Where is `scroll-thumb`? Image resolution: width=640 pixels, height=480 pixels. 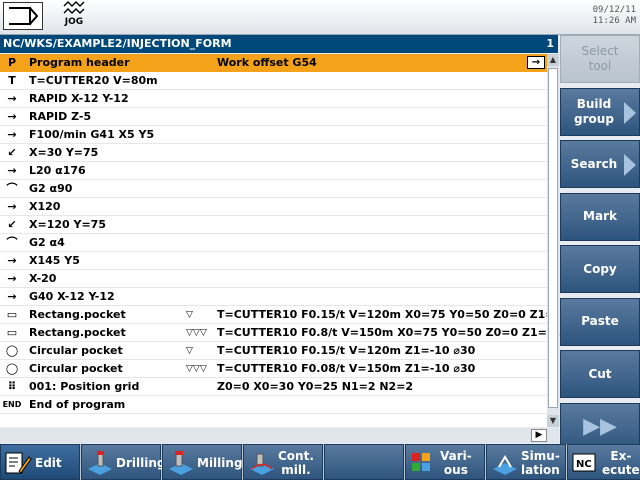
scroll-thumb is located at coordinates (553, 238).